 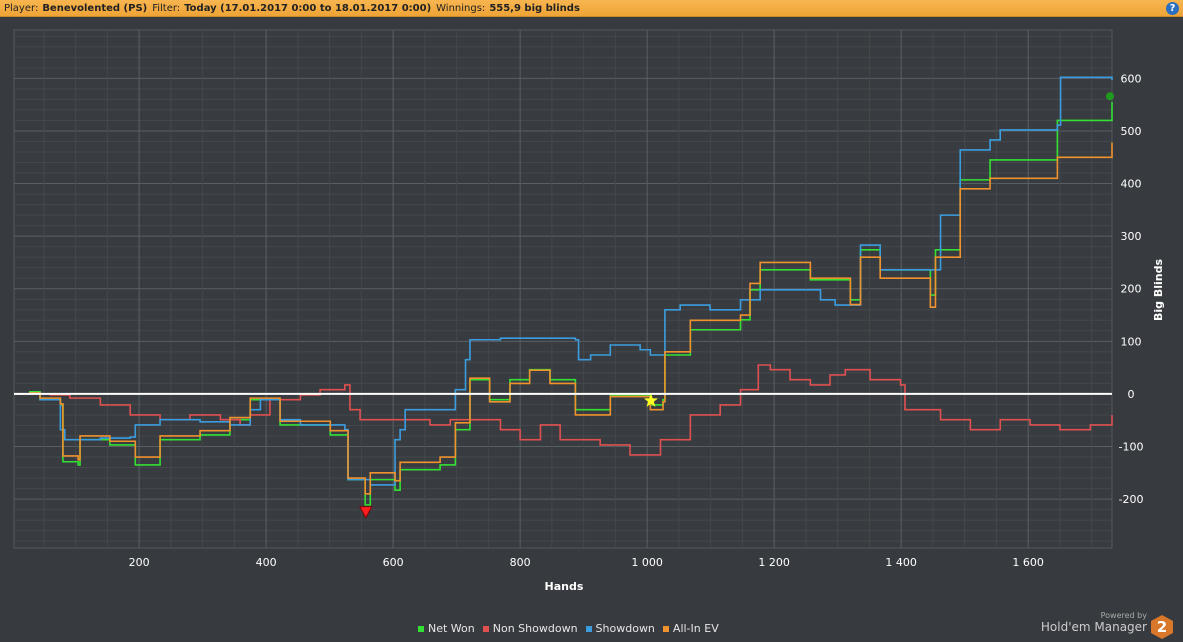 What do you see at coordinates (774, 562) in the screenshot?
I see `x-tick-label: 1 200` at bounding box center [774, 562].